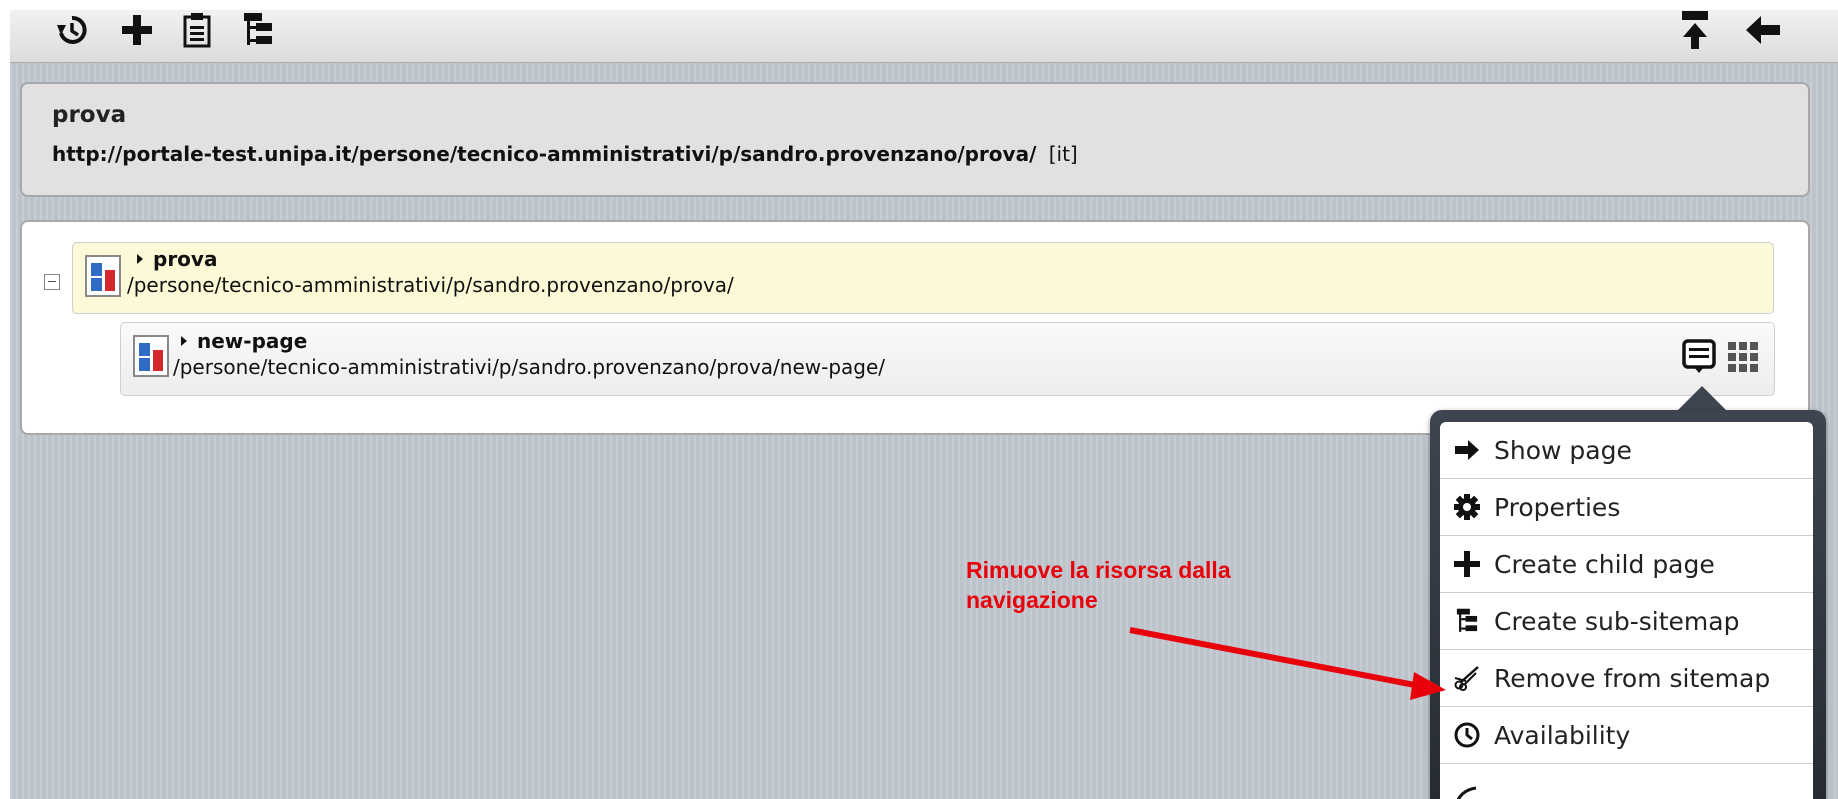  Describe the element at coordinates (197, 30) in the screenshot. I see `clipboard-icon` at that location.